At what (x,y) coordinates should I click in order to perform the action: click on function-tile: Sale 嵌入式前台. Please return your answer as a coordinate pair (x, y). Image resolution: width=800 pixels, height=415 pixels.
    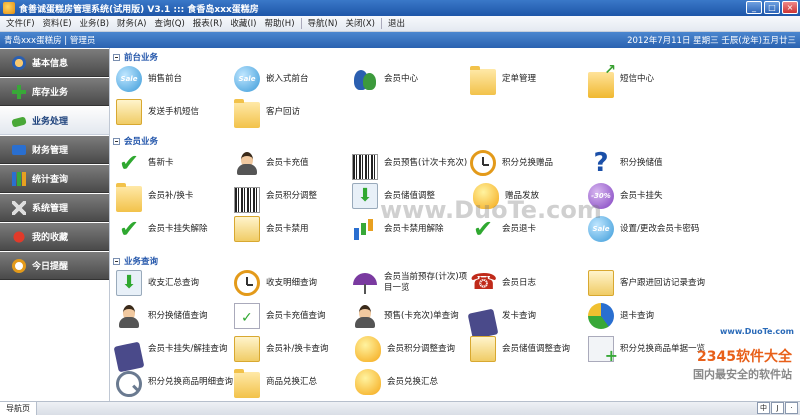
    Looking at the image, I should click on (293, 79).